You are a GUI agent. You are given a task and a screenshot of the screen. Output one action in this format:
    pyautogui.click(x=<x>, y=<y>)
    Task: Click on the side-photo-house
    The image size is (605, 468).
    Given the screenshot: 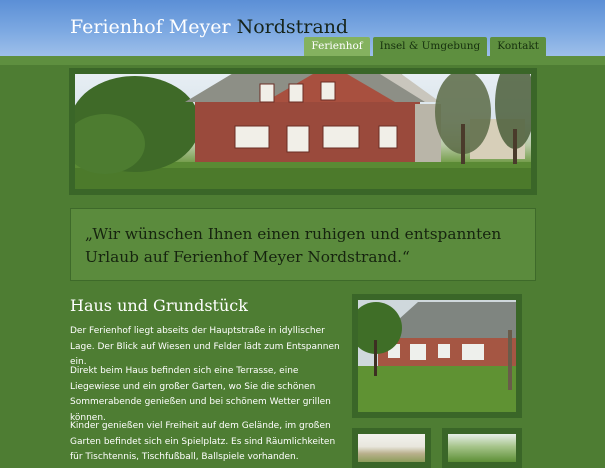 What is the action you would take?
    pyautogui.click(x=437, y=356)
    